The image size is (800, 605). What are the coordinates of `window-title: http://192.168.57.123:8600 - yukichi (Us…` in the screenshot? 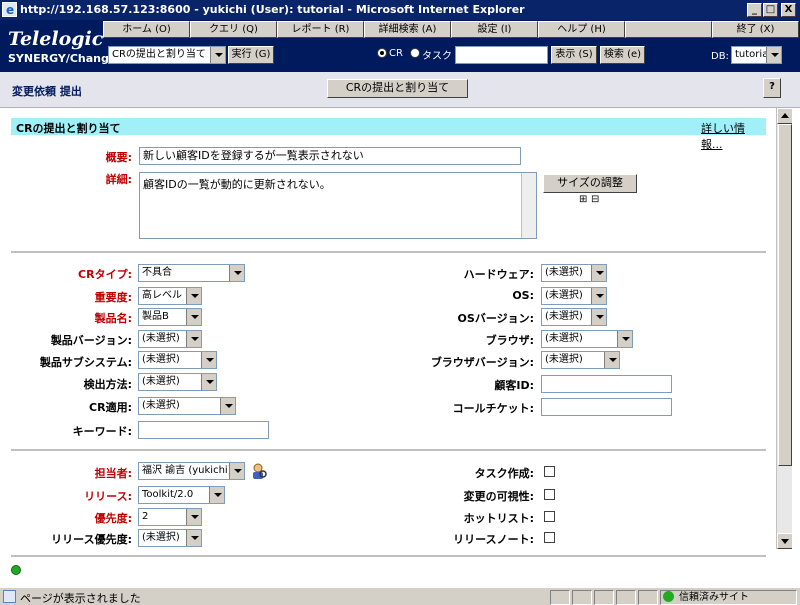 It's located at (272, 9).